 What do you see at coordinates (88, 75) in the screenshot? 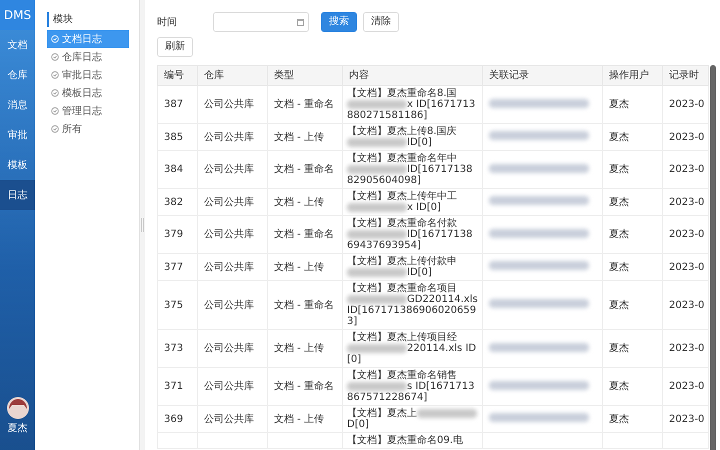
I see `module-item: 审批日志` at bounding box center [88, 75].